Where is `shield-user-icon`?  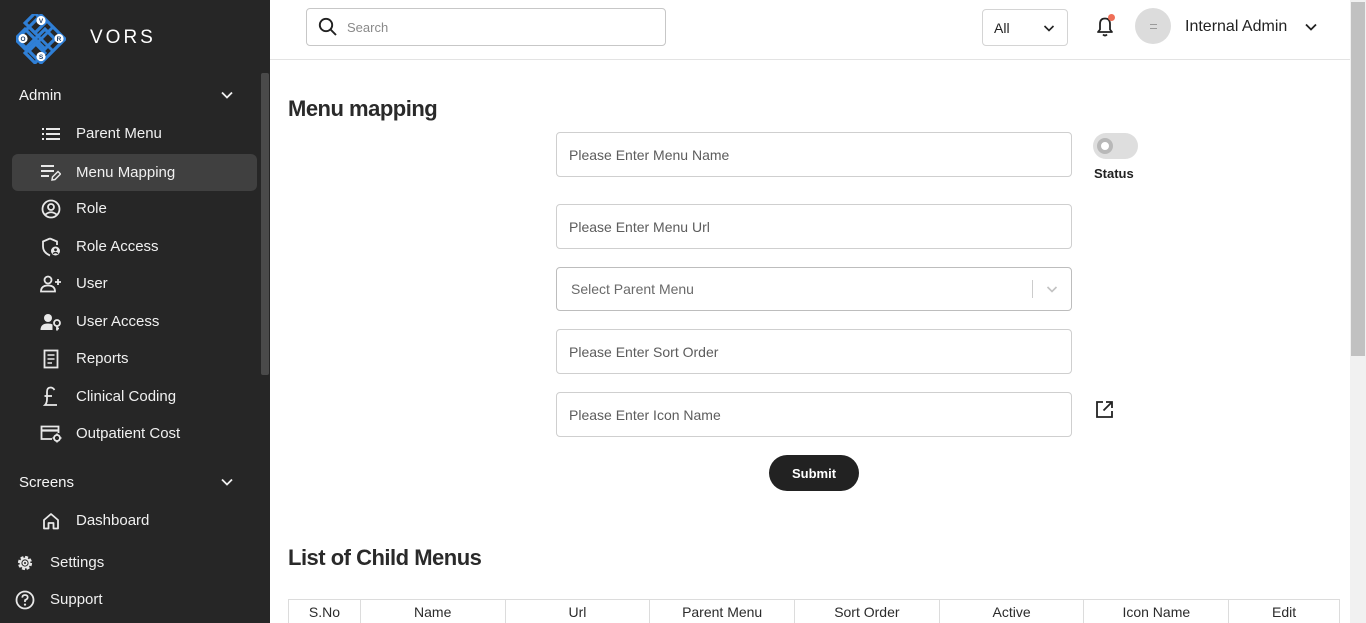
shield-user-icon is located at coordinates (51, 247).